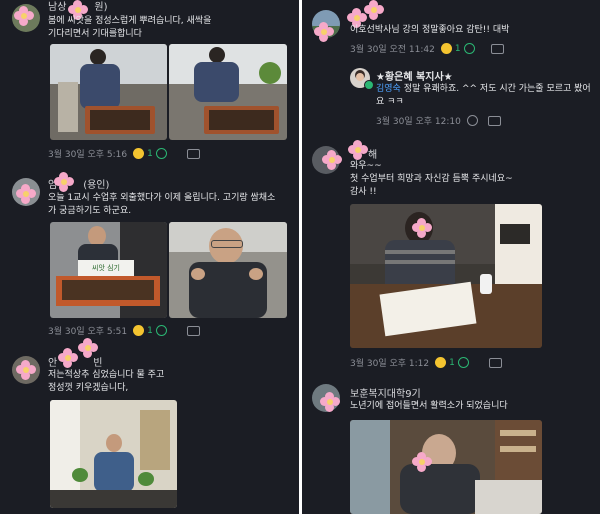  What do you see at coordinates (483, 95) in the screenshot?
I see `reply-text: 김영숙 정말 유쾌하죠. ^^ 저도 시간 가는줄 모르고 봤어요 ㅋㅋ` at bounding box center [483, 95].